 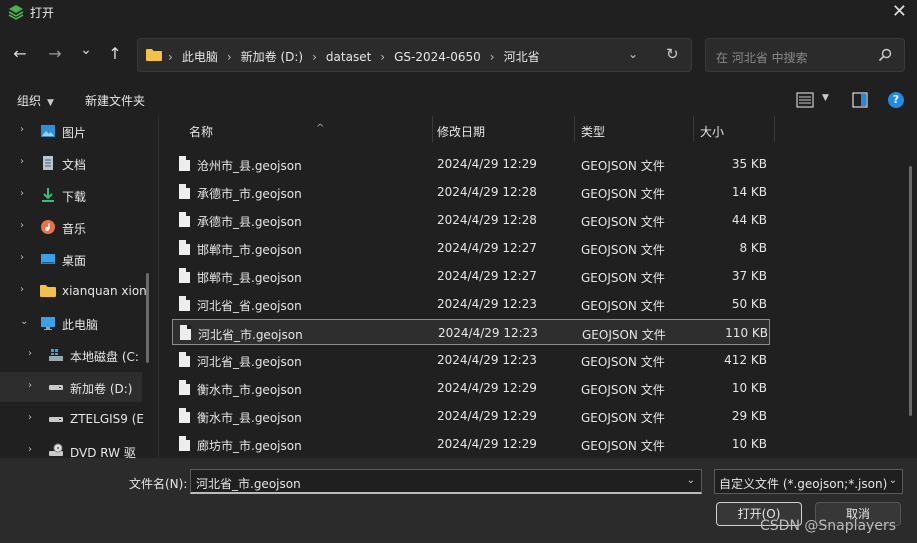 What do you see at coordinates (35, 100) in the screenshot?
I see `organize-button: 组织 ▼` at bounding box center [35, 100].